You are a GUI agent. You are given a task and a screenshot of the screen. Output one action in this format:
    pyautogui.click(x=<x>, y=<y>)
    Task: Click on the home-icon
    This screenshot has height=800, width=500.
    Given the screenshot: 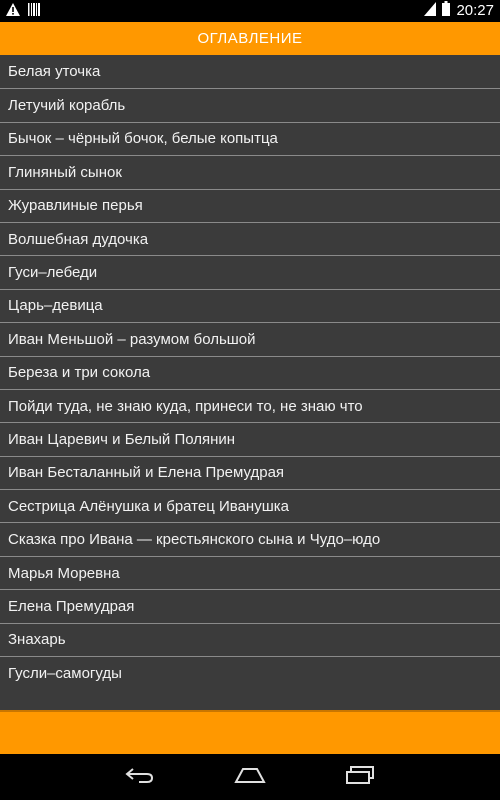 What is the action you would take?
    pyautogui.click(x=250, y=777)
    